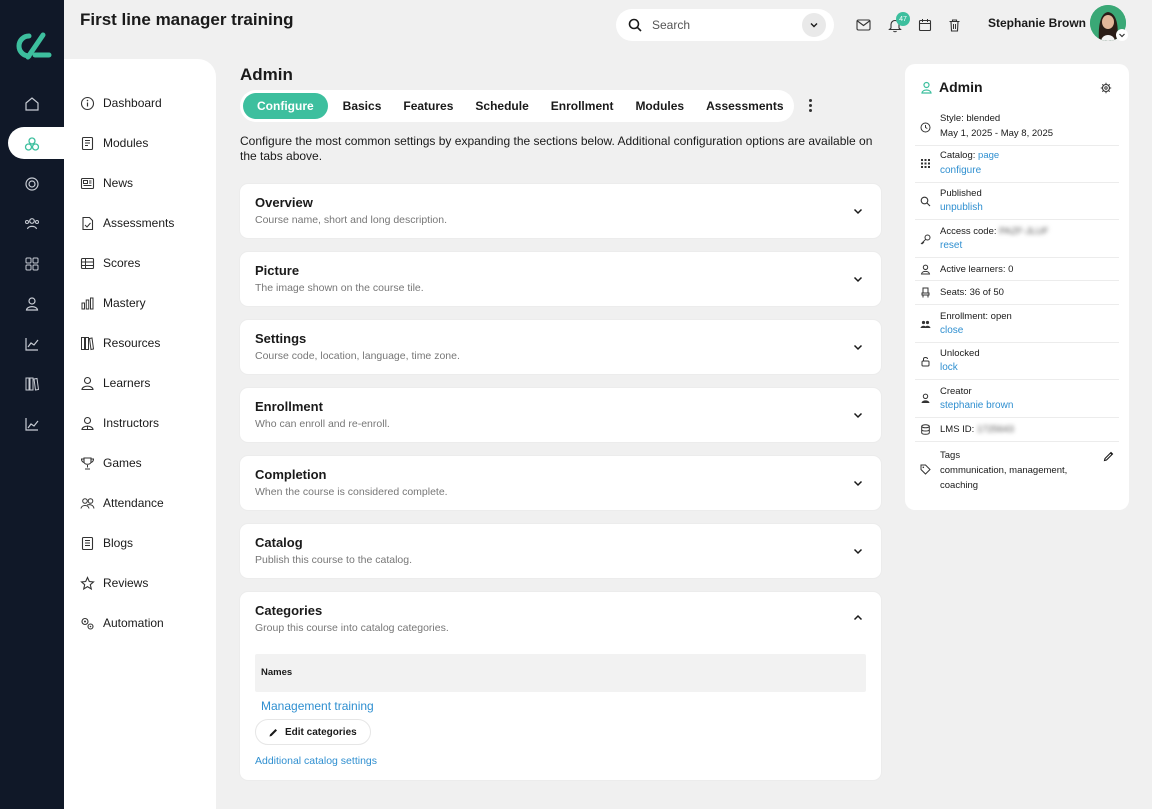  What do you see at coordinates (925, 25) in the screenshot?
I see `calendar-icon` at bounding box center [925, 25].